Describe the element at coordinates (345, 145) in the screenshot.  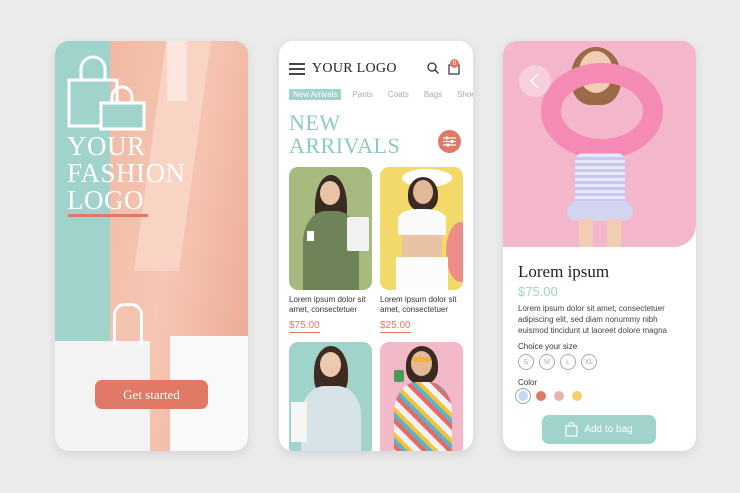
I see `heading-line-2: ARRIVALS` at that location.